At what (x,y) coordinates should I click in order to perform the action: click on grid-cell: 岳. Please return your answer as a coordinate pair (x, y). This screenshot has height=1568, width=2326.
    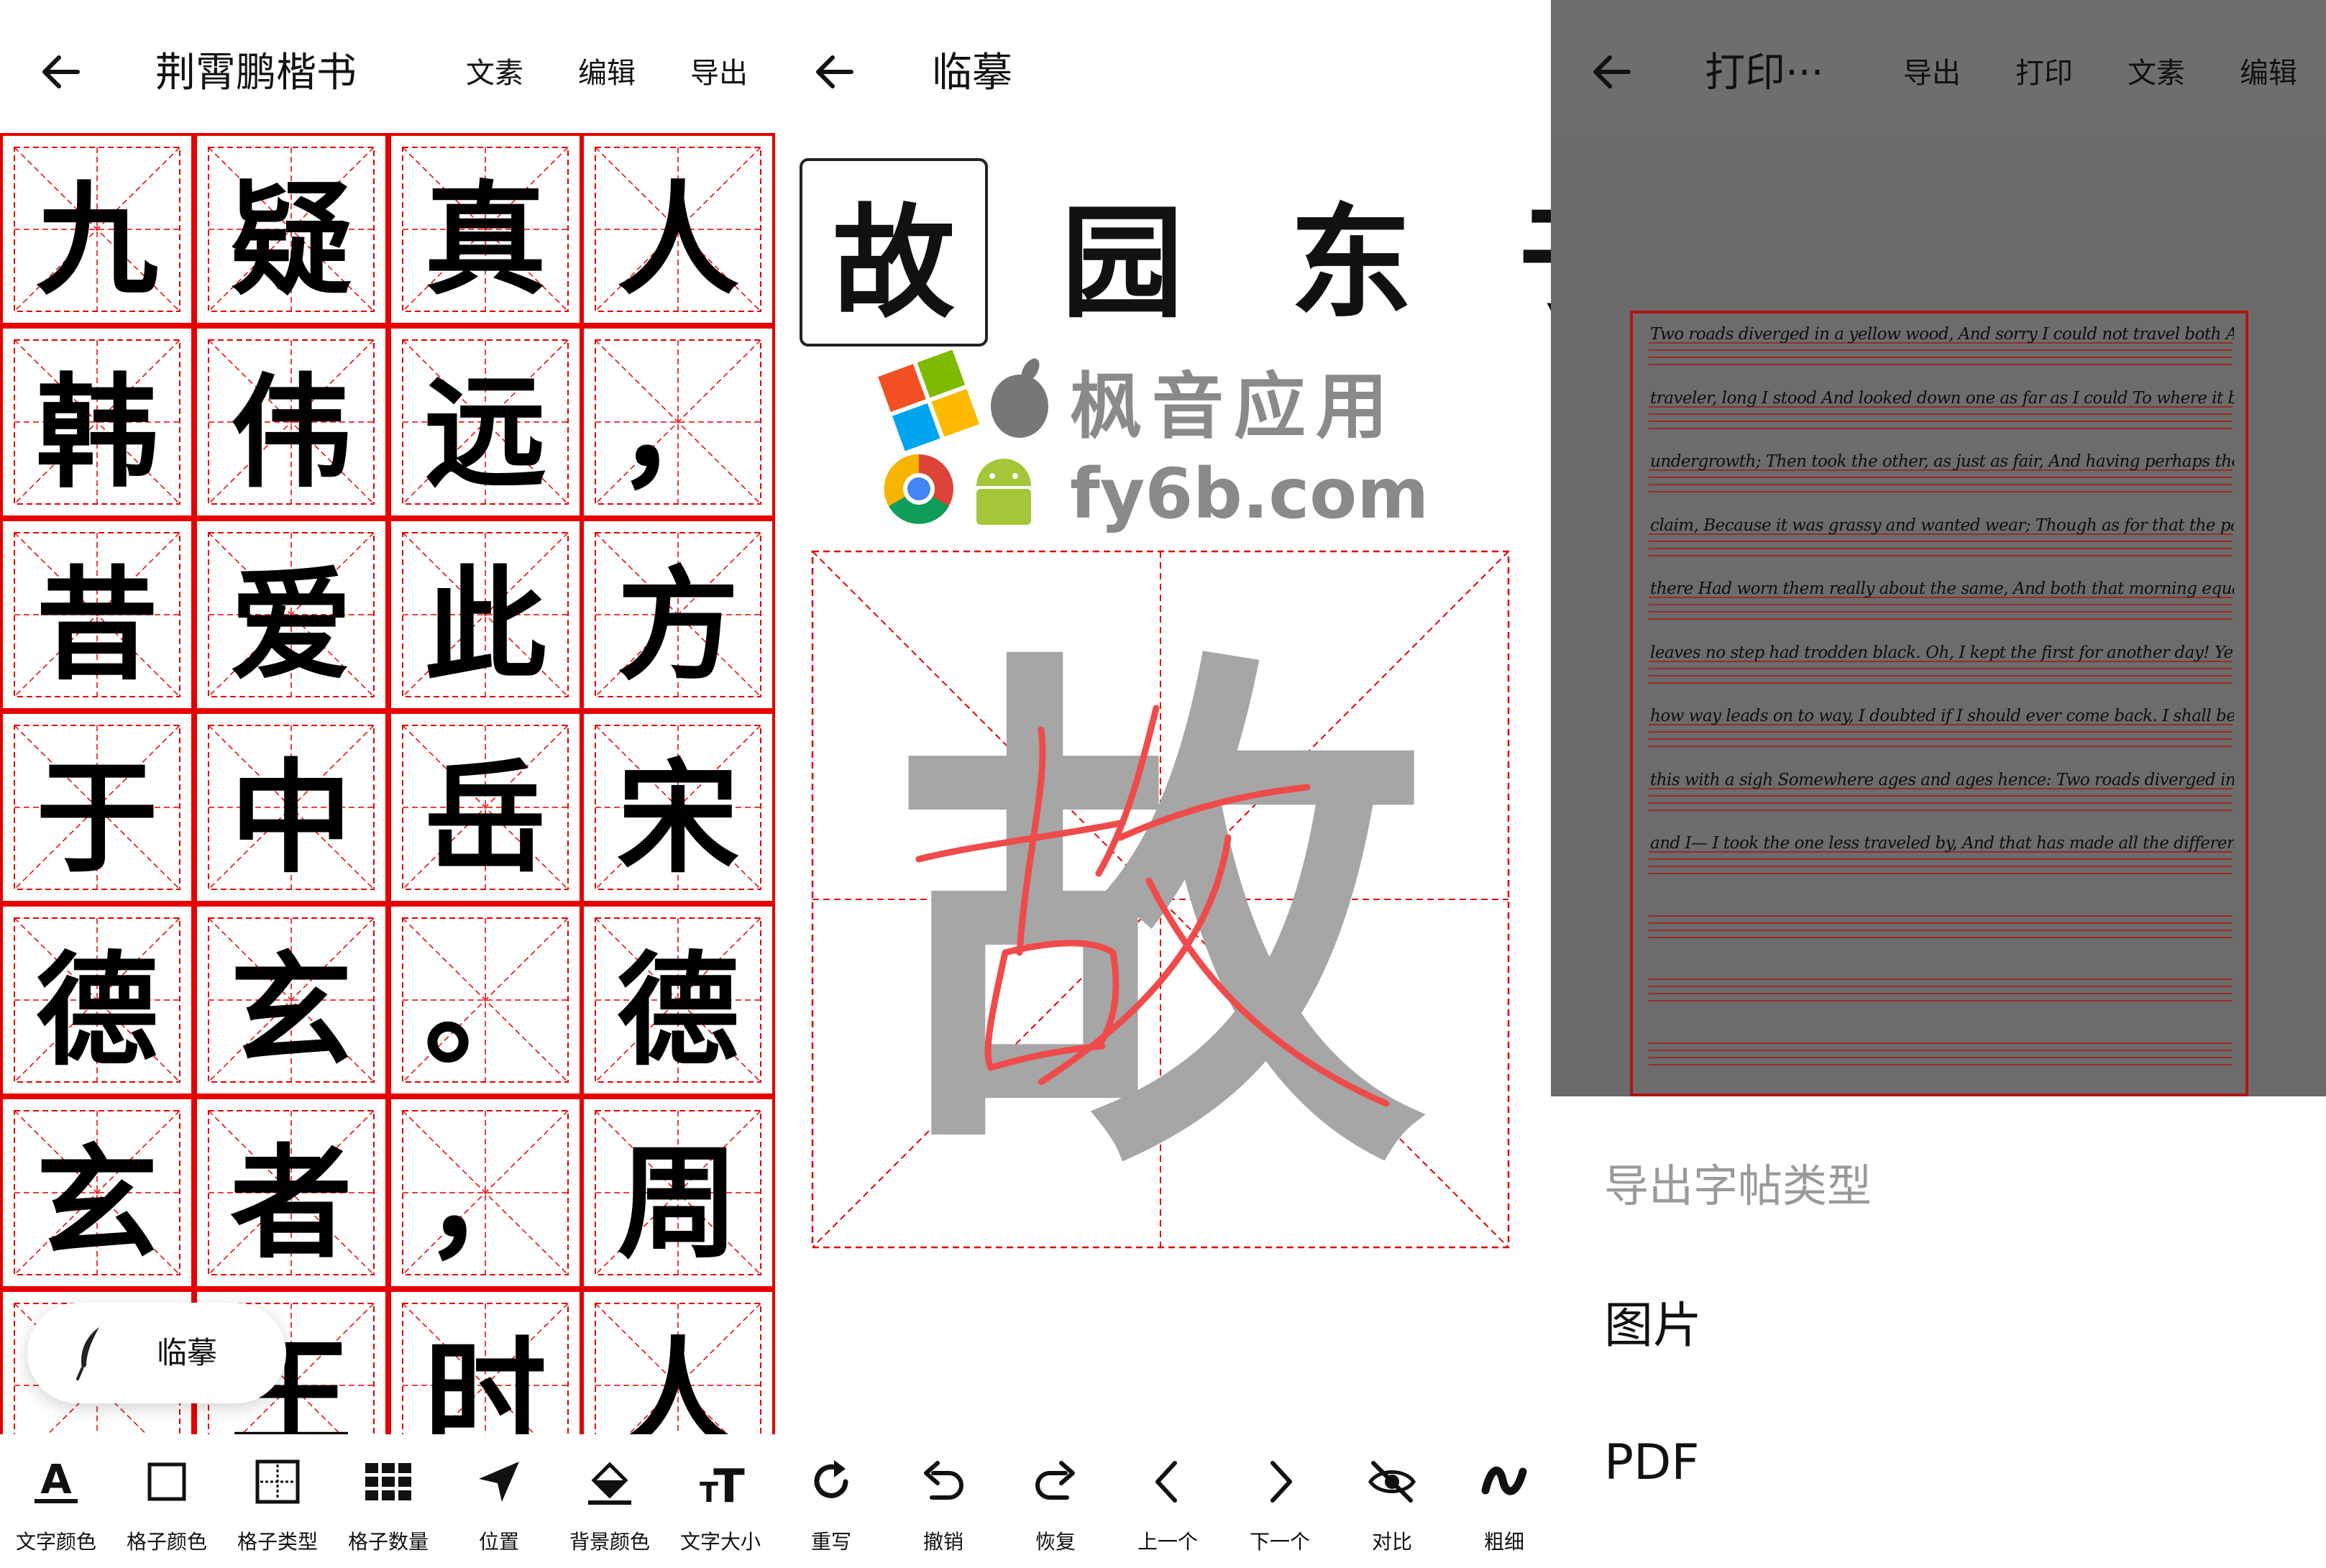
    Looking at the image, I should click on (485, 807).